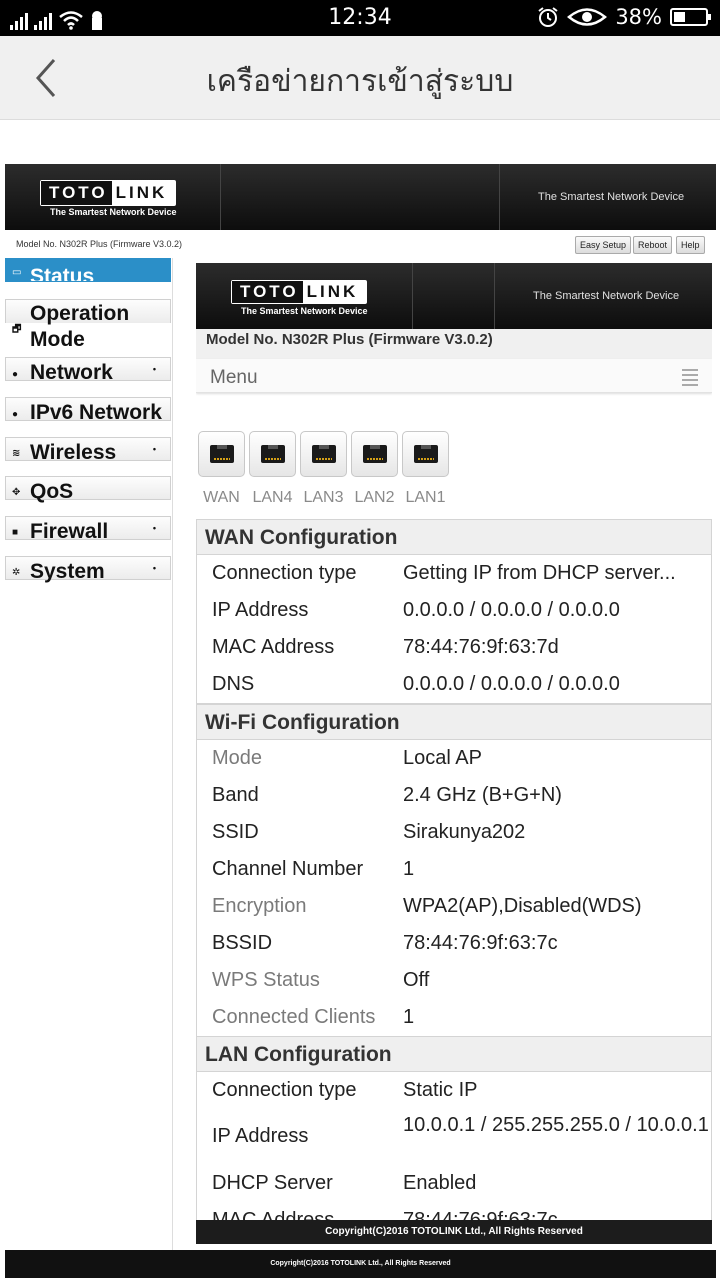 The height and width of the screenshot is (1280, 720). What do you see at coordinates (88, 370) in the screenshot?
I see `sidebar-item-network: ● Network •` at bounding box center [88, 370].